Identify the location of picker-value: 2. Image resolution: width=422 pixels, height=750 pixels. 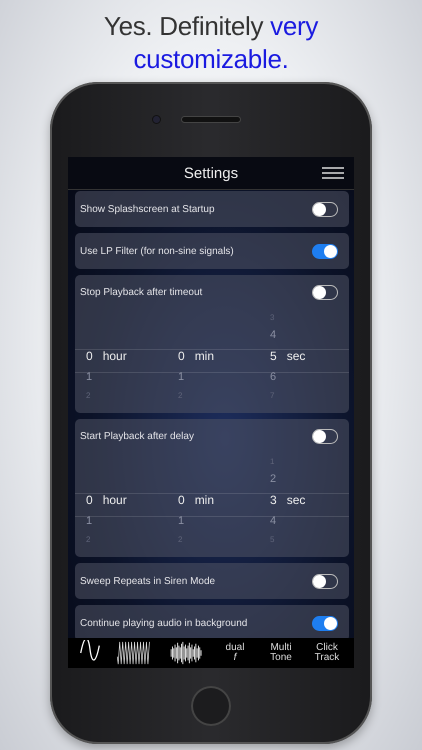
(273, 479).